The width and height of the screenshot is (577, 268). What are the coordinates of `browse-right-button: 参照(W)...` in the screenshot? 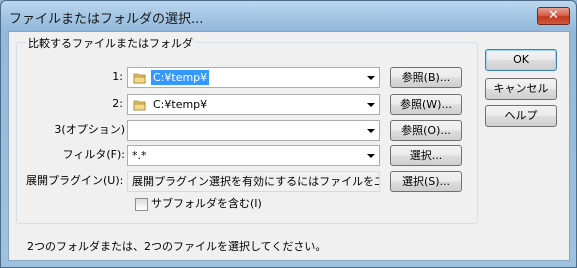 It's located at (426, 104).